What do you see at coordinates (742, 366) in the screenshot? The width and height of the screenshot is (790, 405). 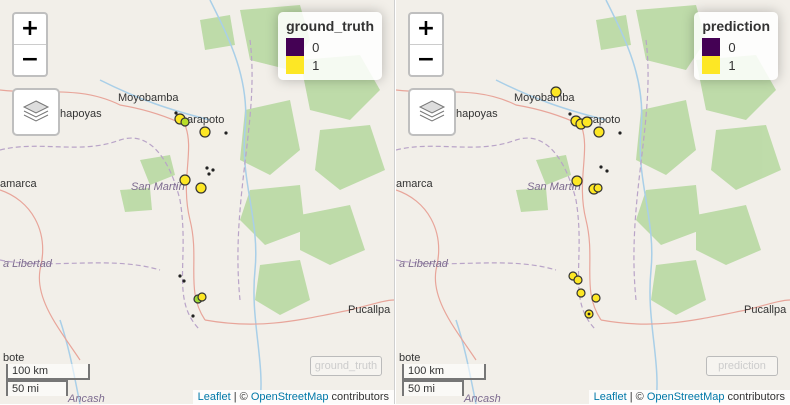 I see `watermark: prediction` at bounding box center [742, 366].